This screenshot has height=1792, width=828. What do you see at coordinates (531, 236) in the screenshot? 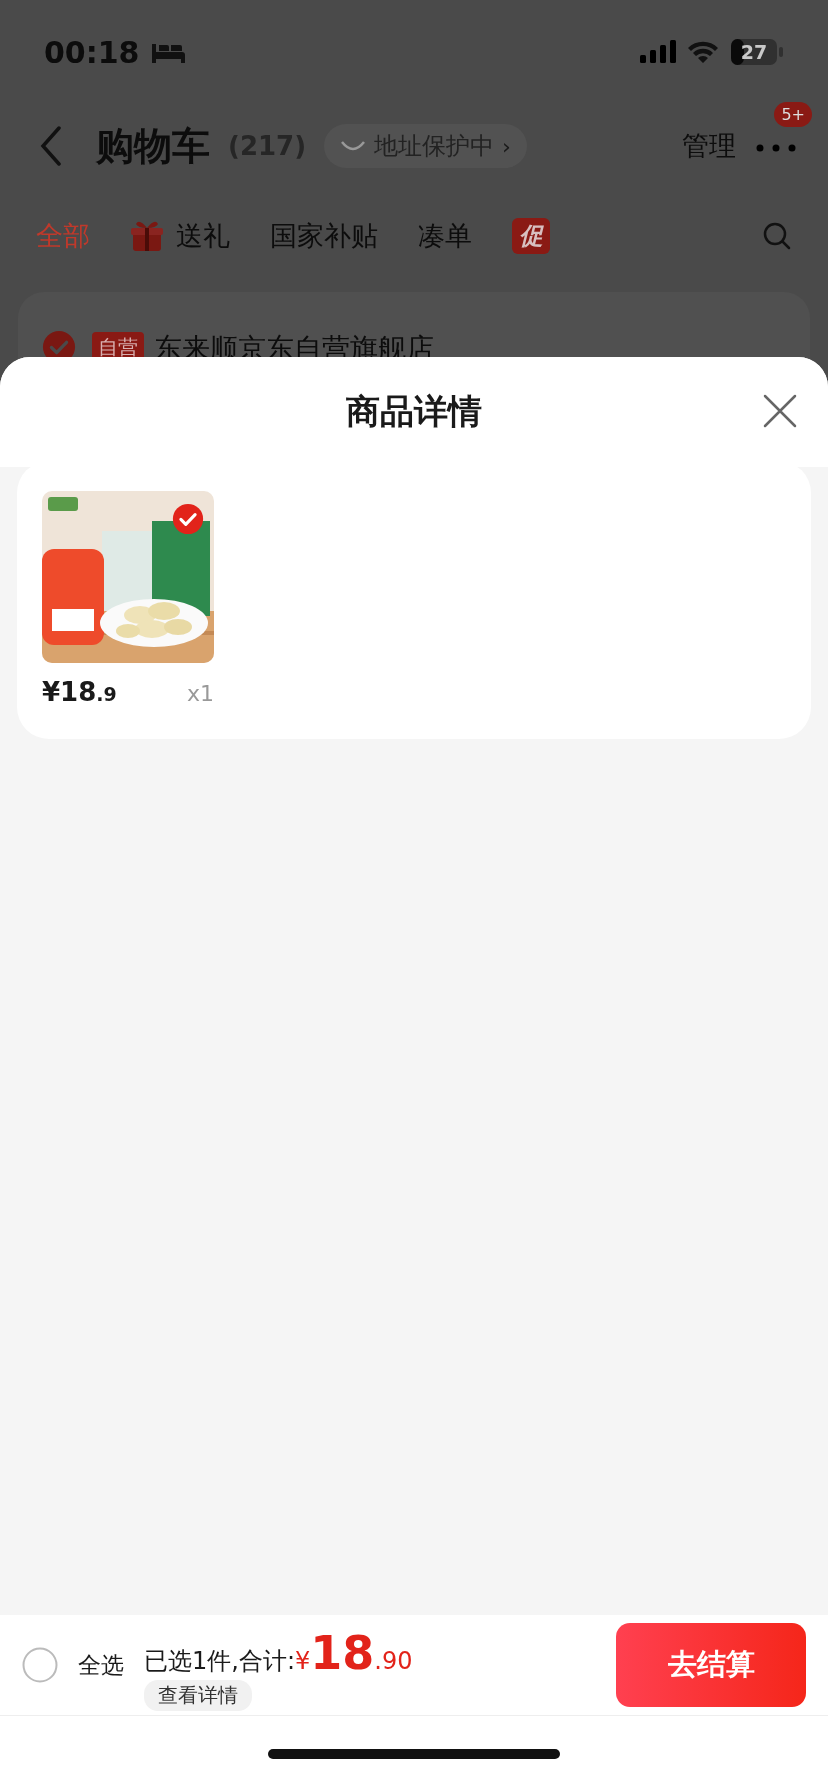
I see `tab: 促` at bounding box center [531, 236].